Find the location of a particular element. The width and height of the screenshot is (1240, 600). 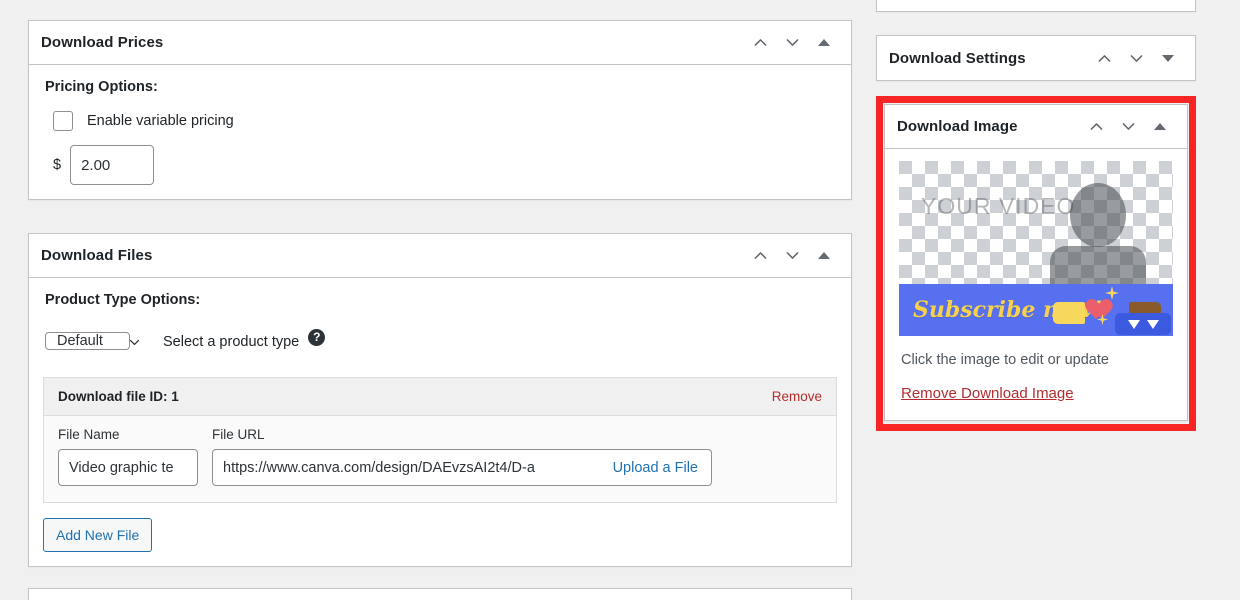

file-name-field-group: File Name is located at coordinates (128, 456).